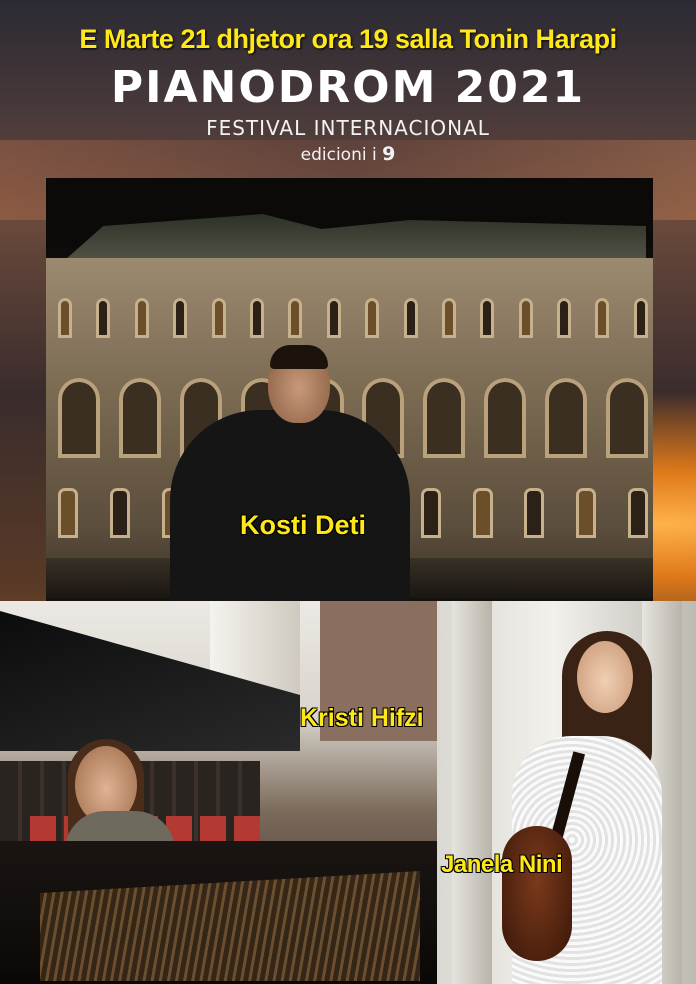 The image size is (696, 984). Describe the element at coordinates (389, 154) in the screenshot. I see `edition-number: 9` at that location.